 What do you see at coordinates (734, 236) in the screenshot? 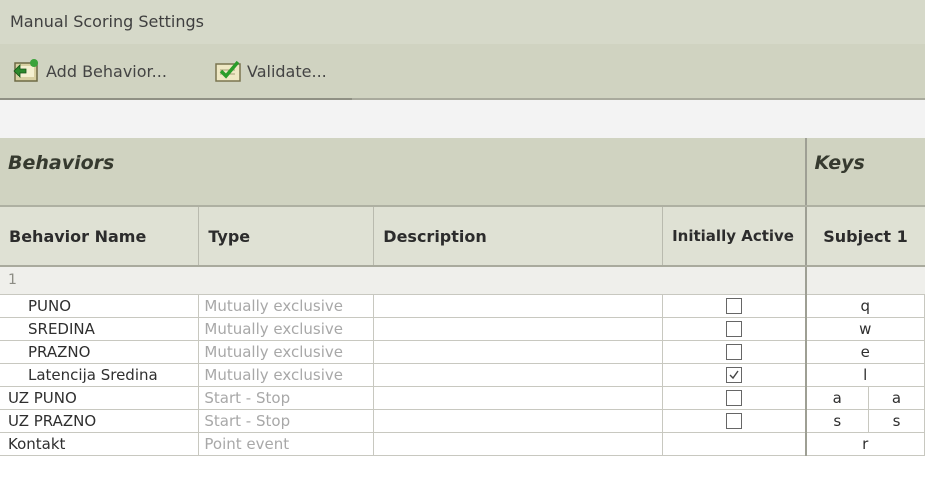
I see `column-header-initially-active: Initially Active` at bounding box center [734, 236].